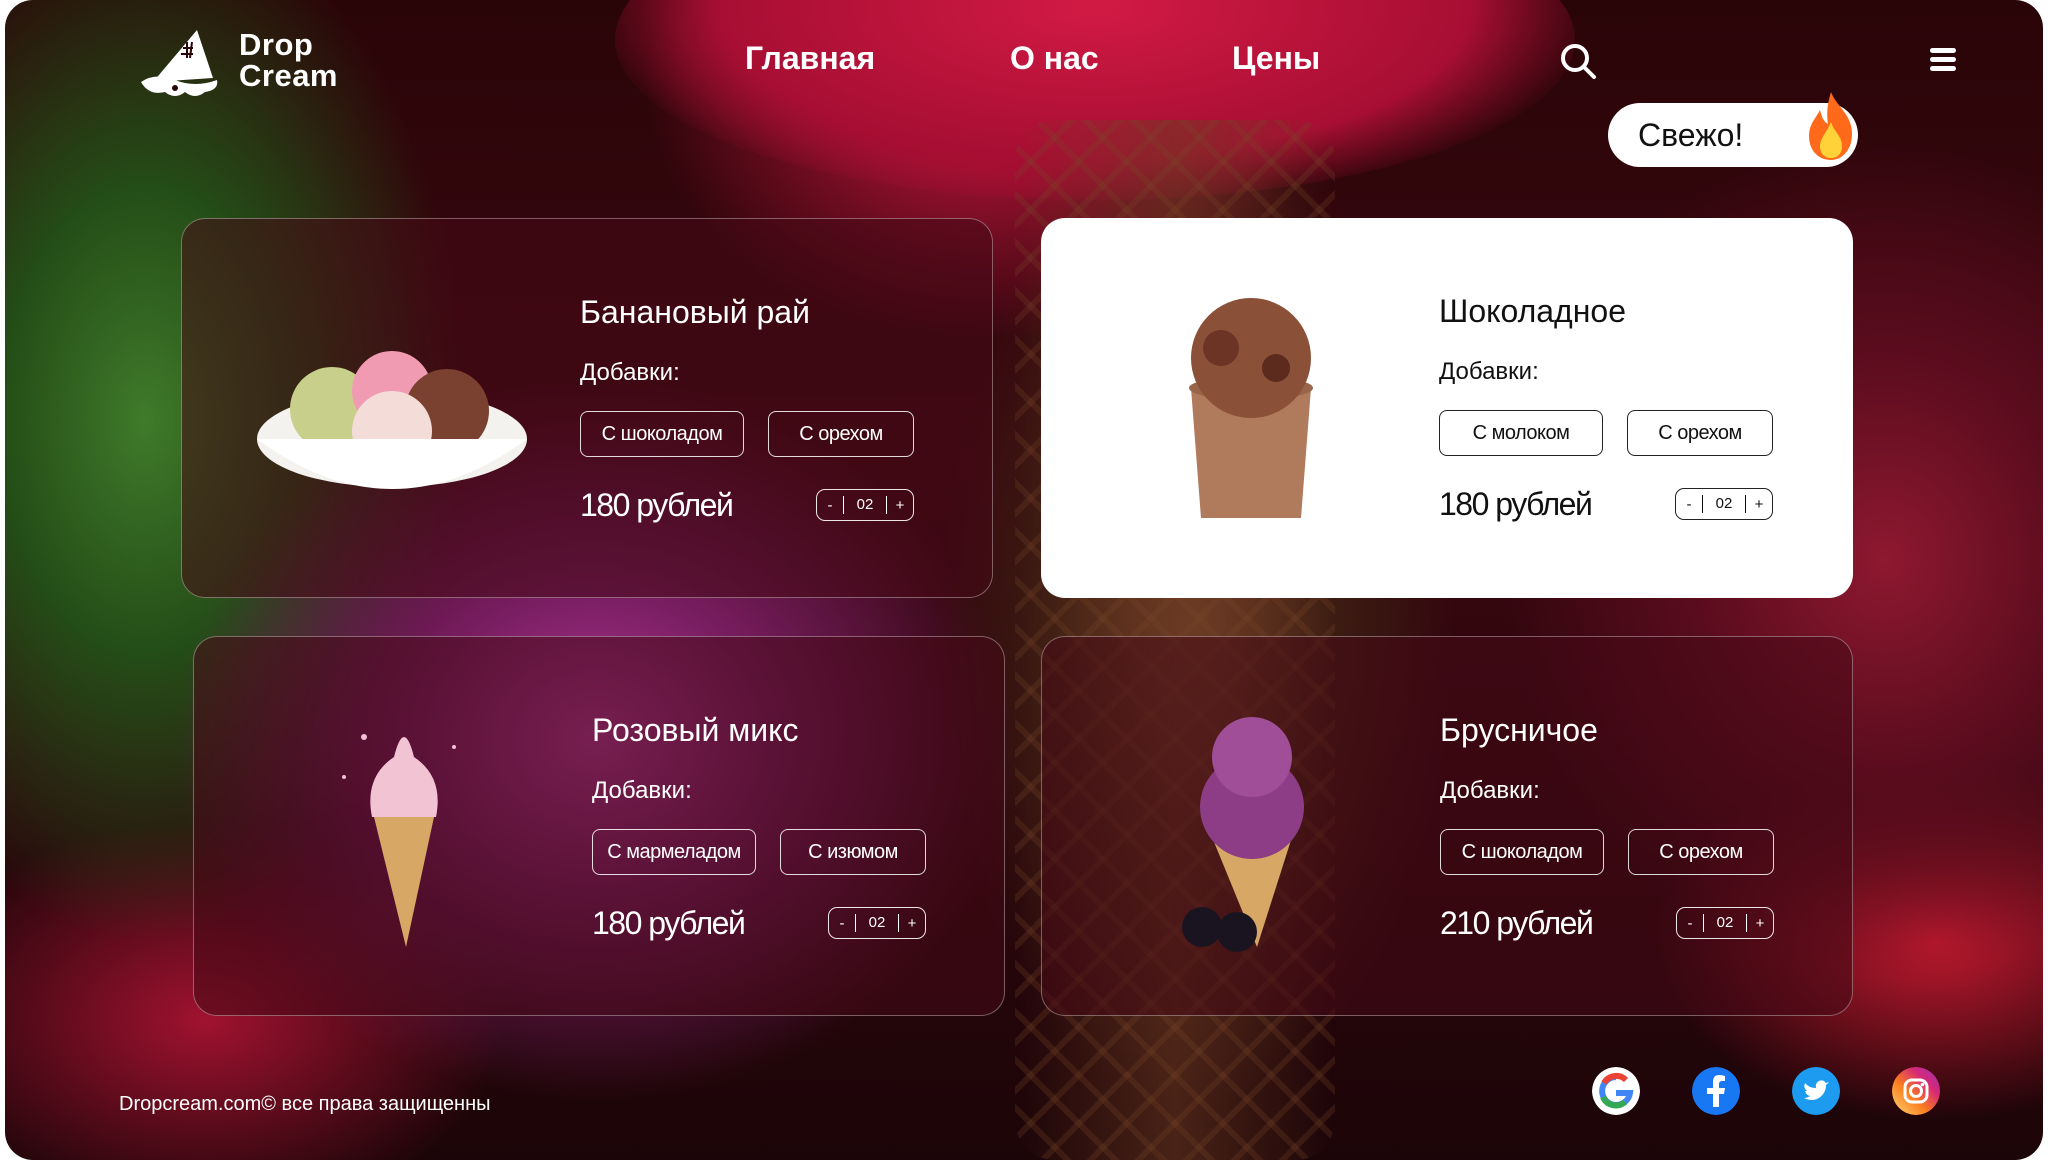  Describe the element at coordinates (1716, 1091) in the screenshot. I see `facebook-icon` at that location.